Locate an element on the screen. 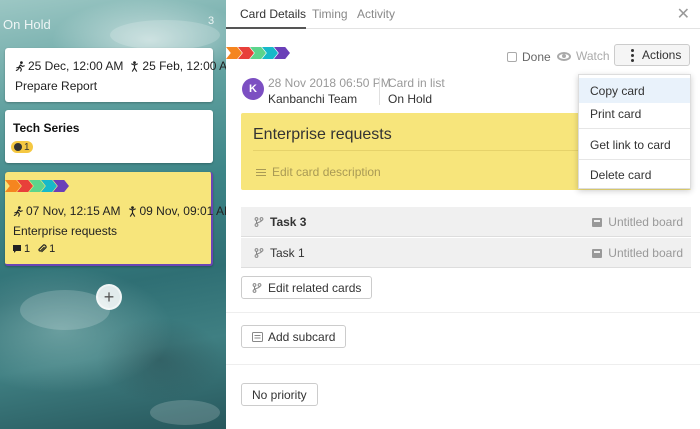 This screenshot has height=429, width=700. subcard-icon is located at coordinates (257, 336).